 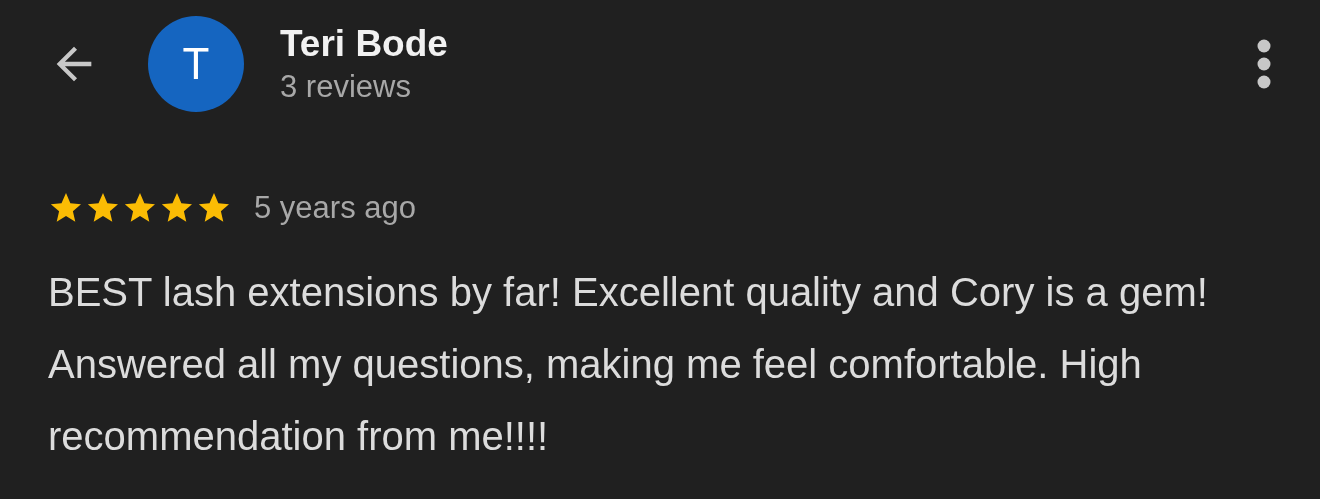 I want to click on avatar: T, so click(x=196, y=64).